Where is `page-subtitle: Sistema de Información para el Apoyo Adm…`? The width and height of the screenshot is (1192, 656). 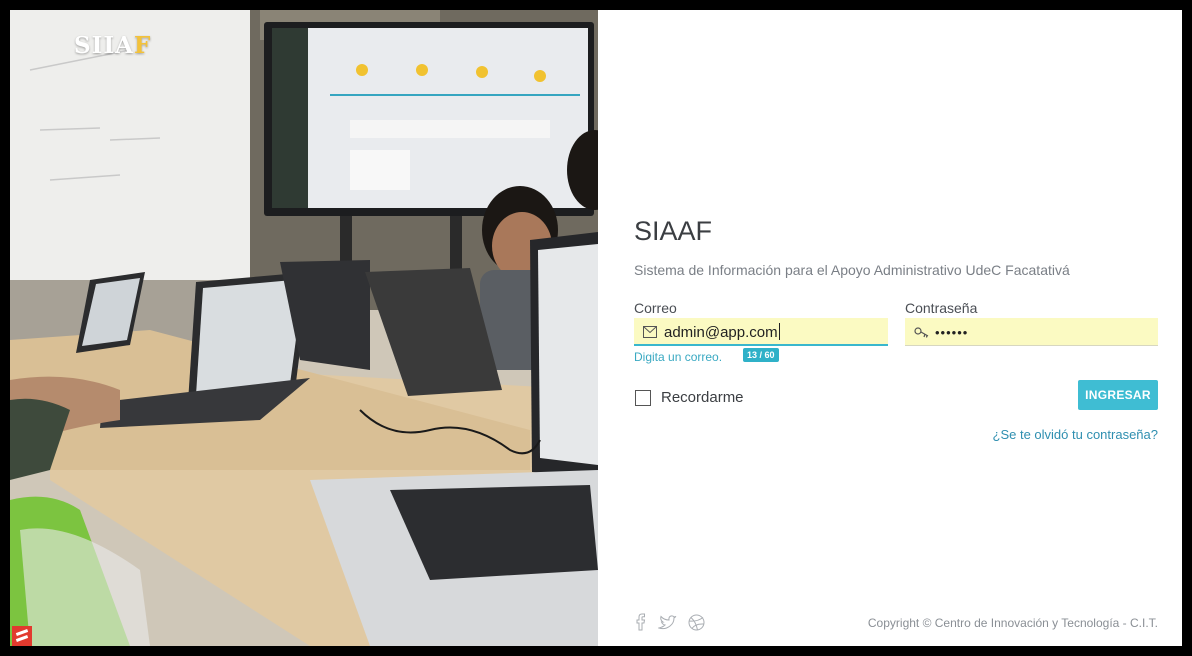
page-subtitle: Sistema de Información para el Apoyo Adm… is located at coordinates (852, 270).